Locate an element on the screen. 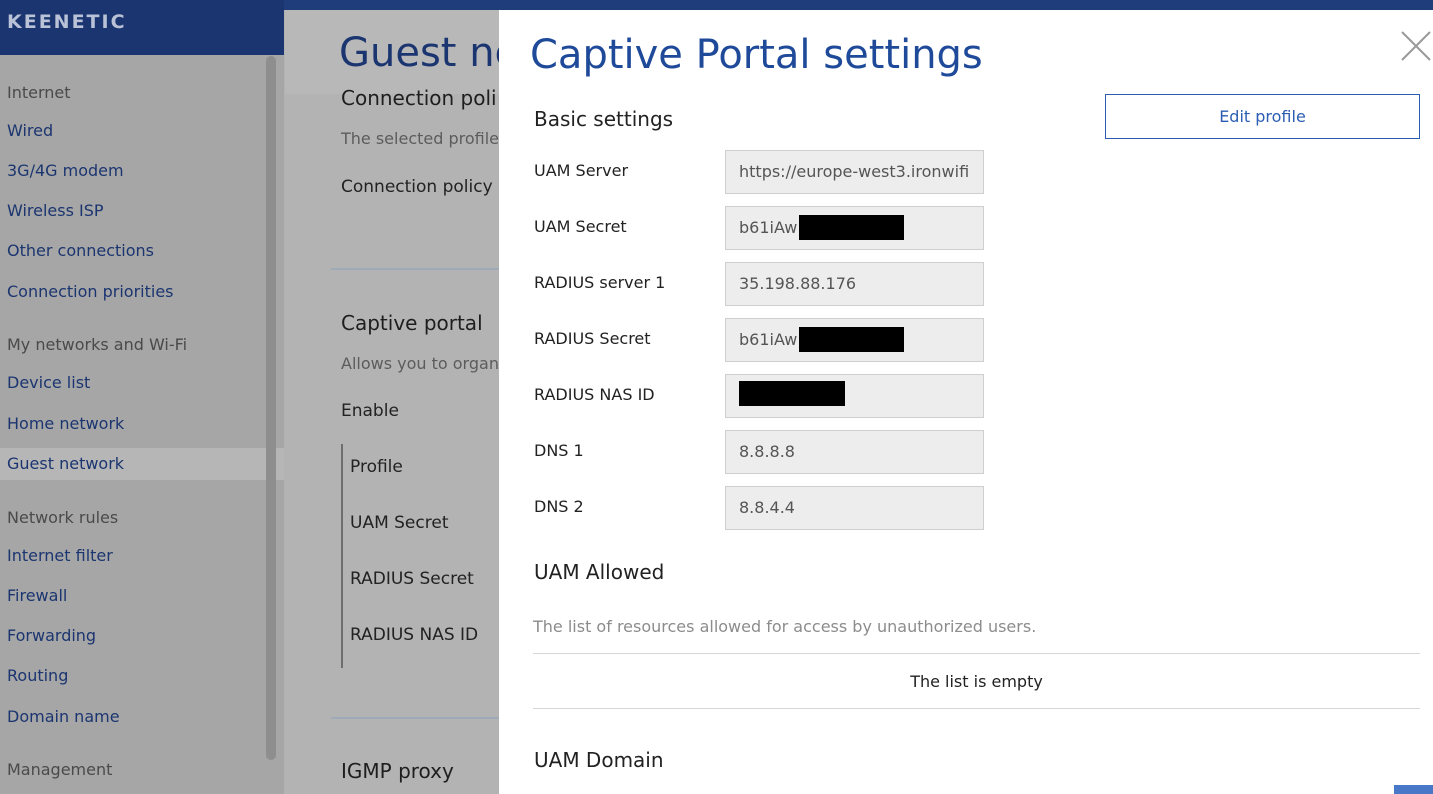  sidebar-item-other-connections: Other connections is located at coordinates (80, 250).